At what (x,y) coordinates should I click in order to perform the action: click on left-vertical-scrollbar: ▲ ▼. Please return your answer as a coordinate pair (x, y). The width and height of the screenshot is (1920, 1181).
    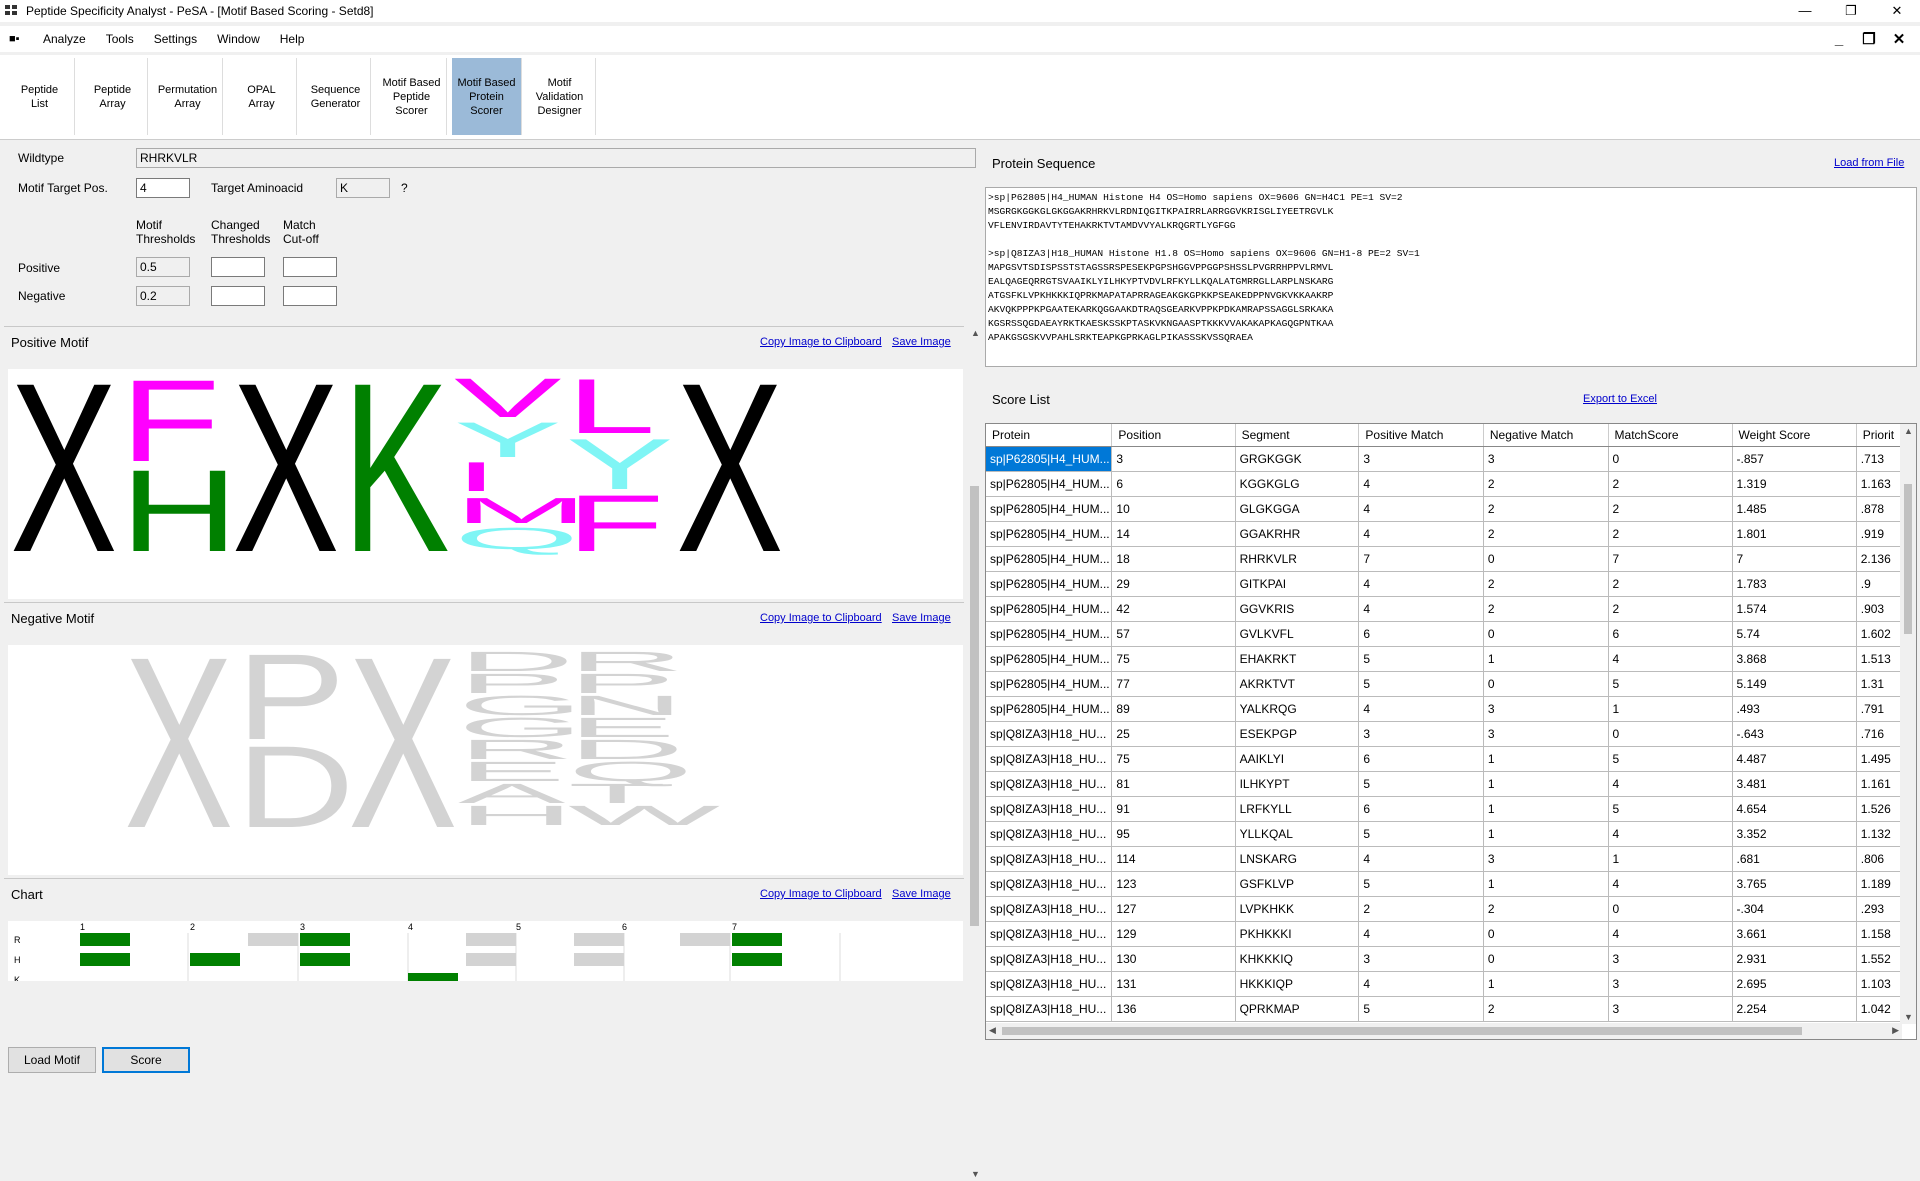
    Looking at the image, I should click on (975, 753).